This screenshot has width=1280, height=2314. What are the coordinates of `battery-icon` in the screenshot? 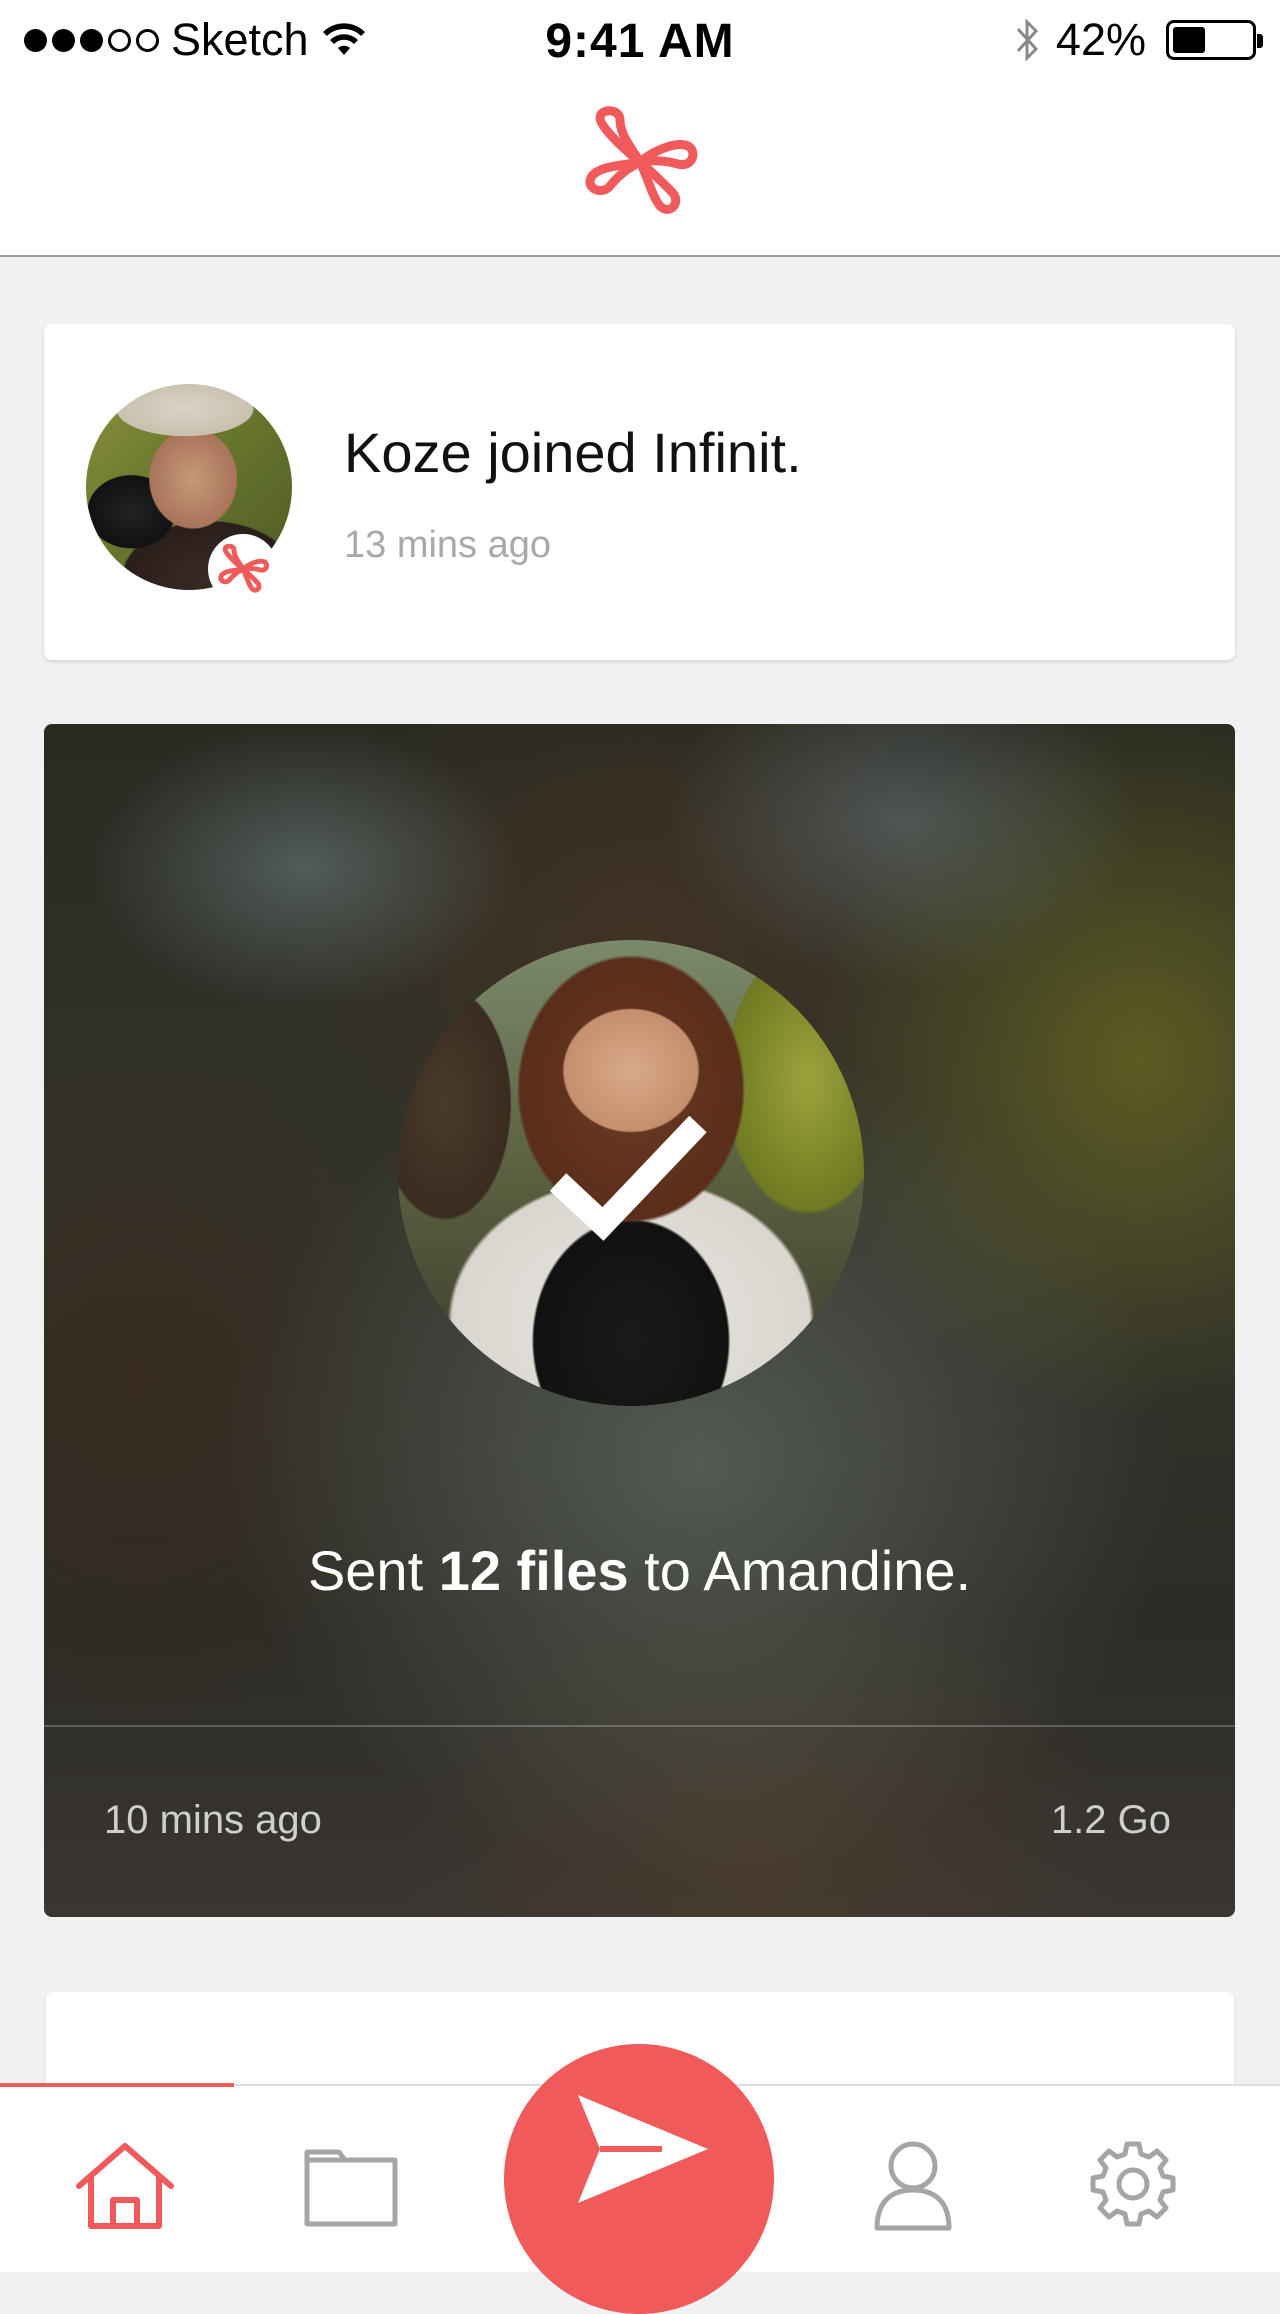 It's located at (1214, 40).